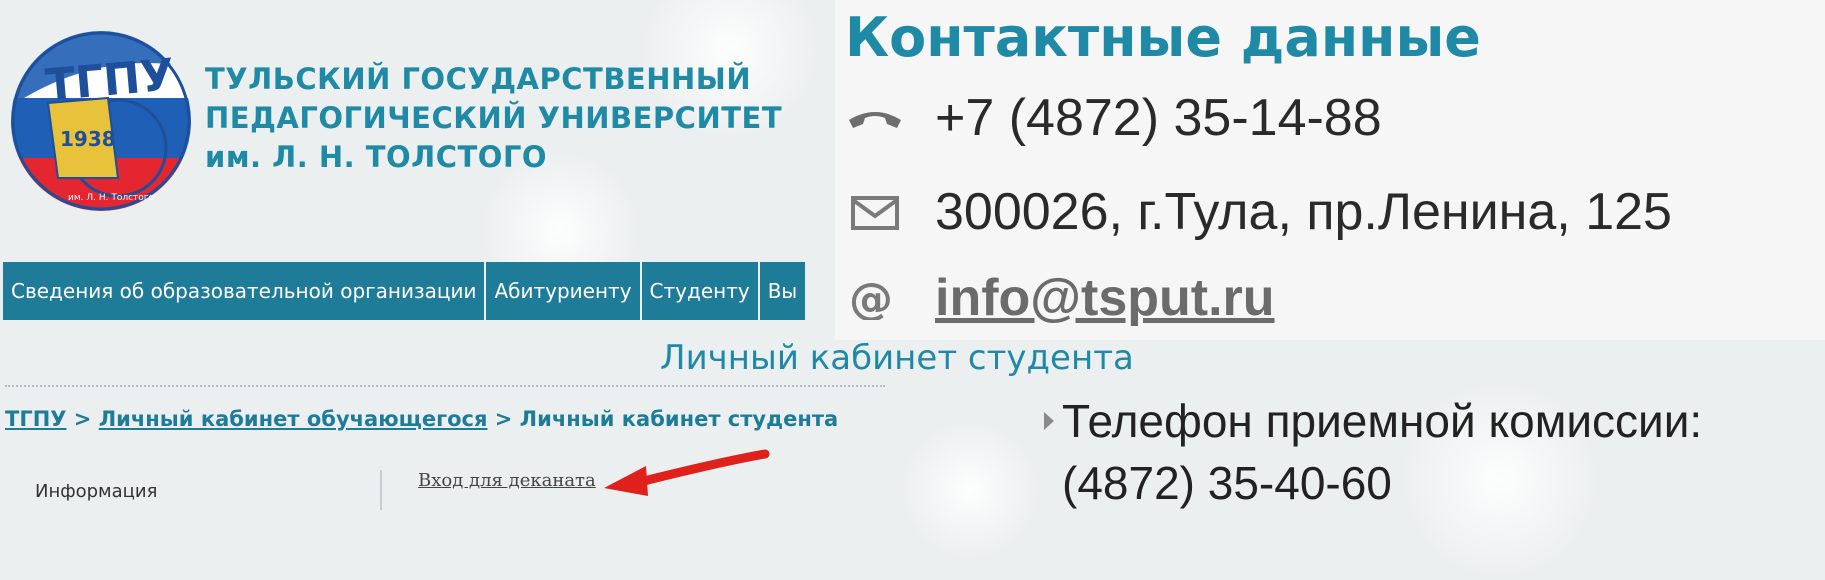 This screenshot has width=1825, height=580. I want to click on contact-address-row: 300026, г.Тула, пр.Ленина, 125, so click(1258, 212).